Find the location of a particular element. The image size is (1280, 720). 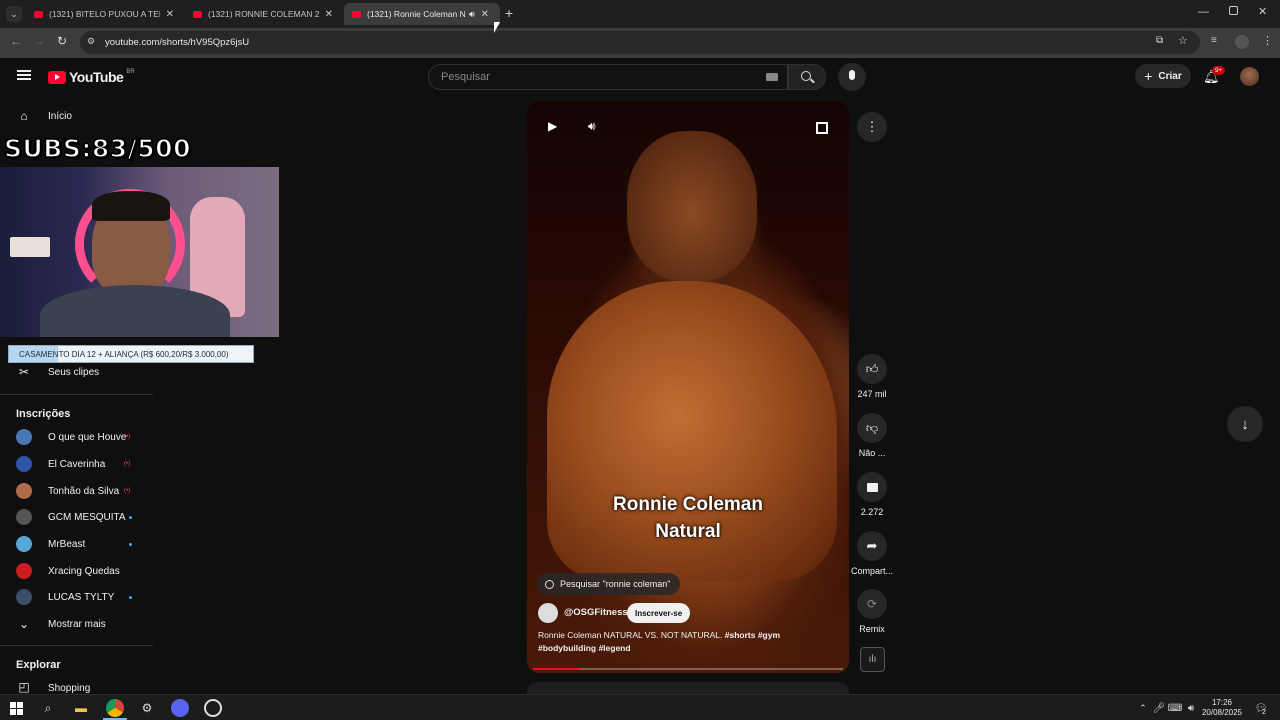

sidebar-item-home: ⌂ Início is located at coordinates (76, 116).